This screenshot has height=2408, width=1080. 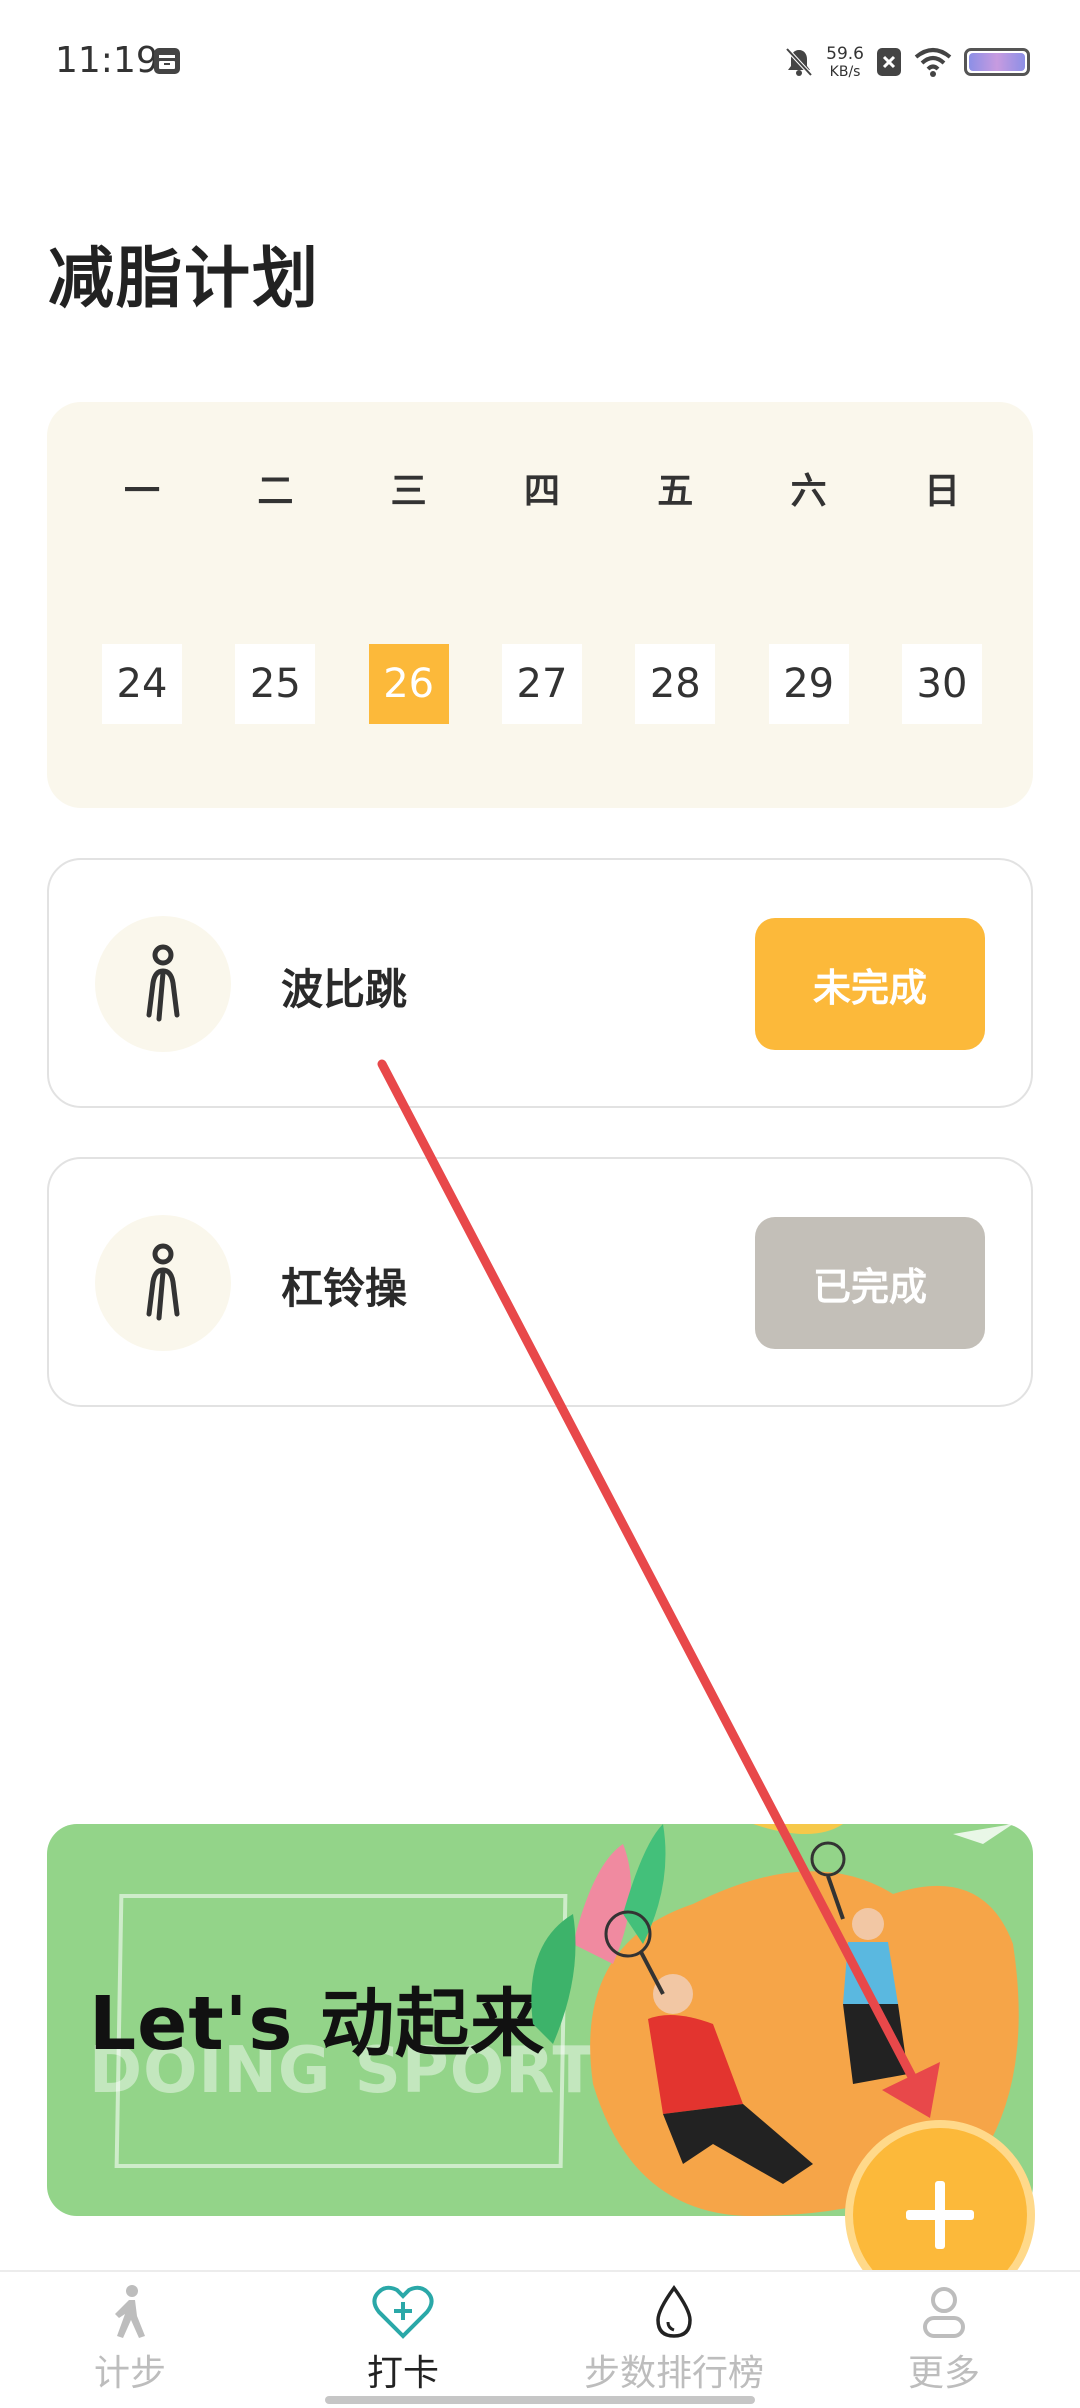 What do you see at coordinates (540, 55) in the screenshot?
I see `status-bar: 11:19 59.6 KB/s` at bounding box center [540, 55].